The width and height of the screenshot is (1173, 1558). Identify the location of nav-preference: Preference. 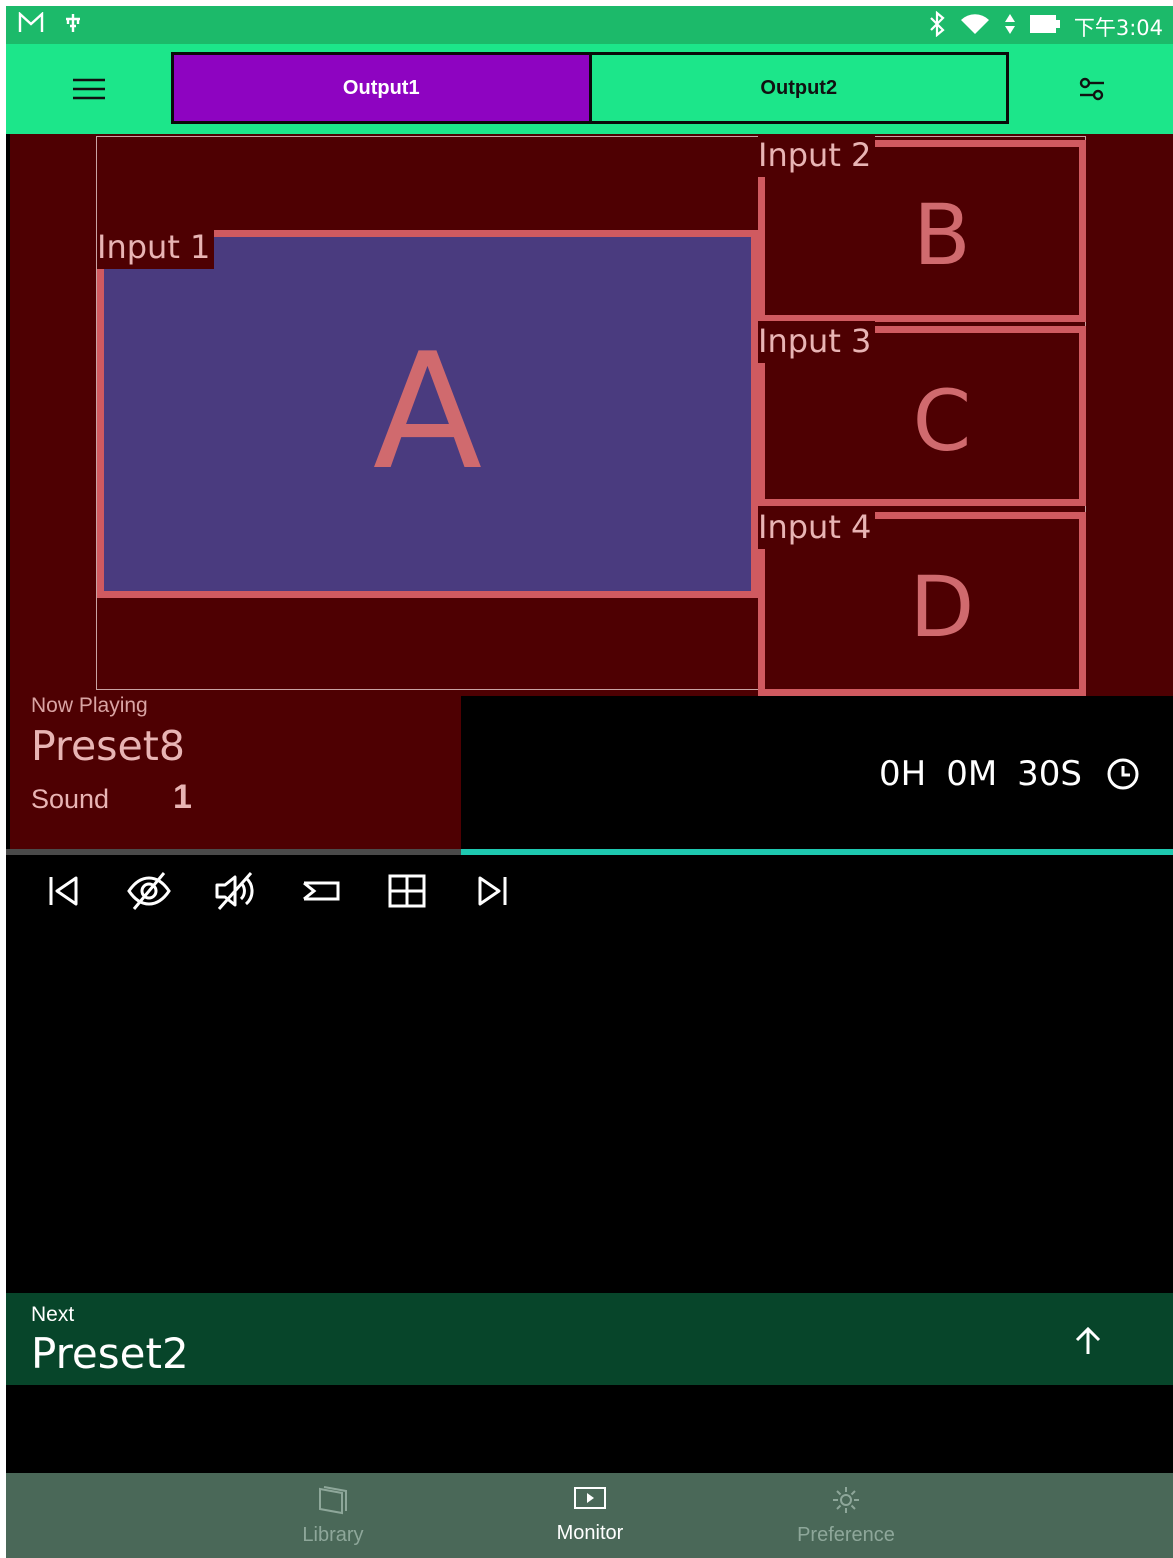
(846, 1516).